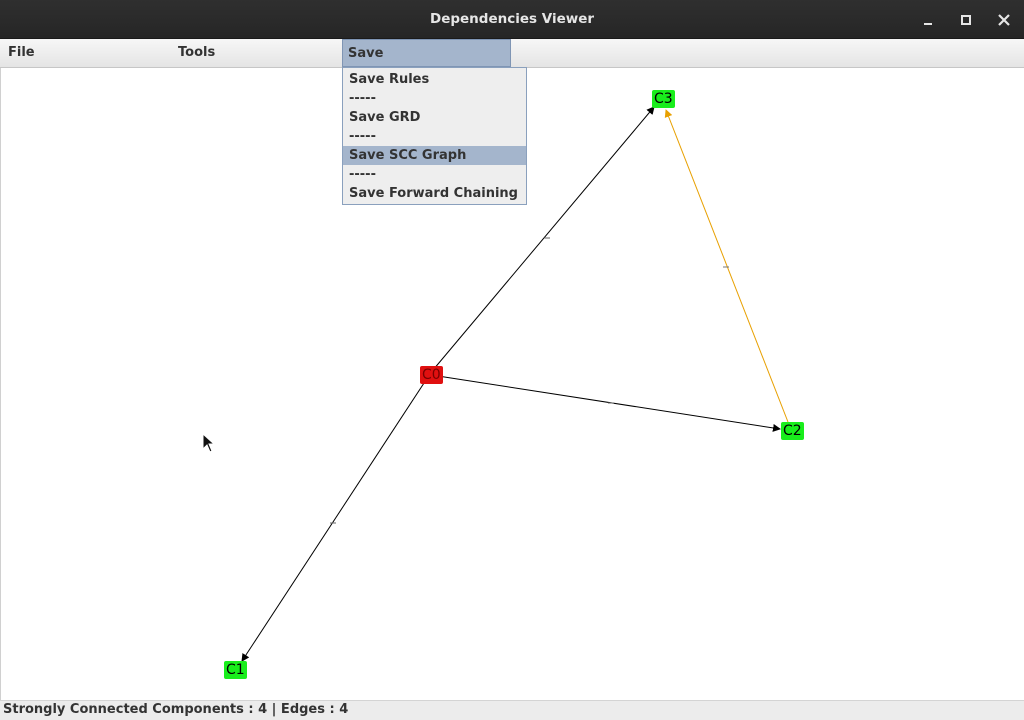 Image resolution: width=1024 pixels, height=720 pixels. What do you see at coordinates (1004, 20) in the screenshot?
I see `close-icon` at bounding box center [1004, 20].